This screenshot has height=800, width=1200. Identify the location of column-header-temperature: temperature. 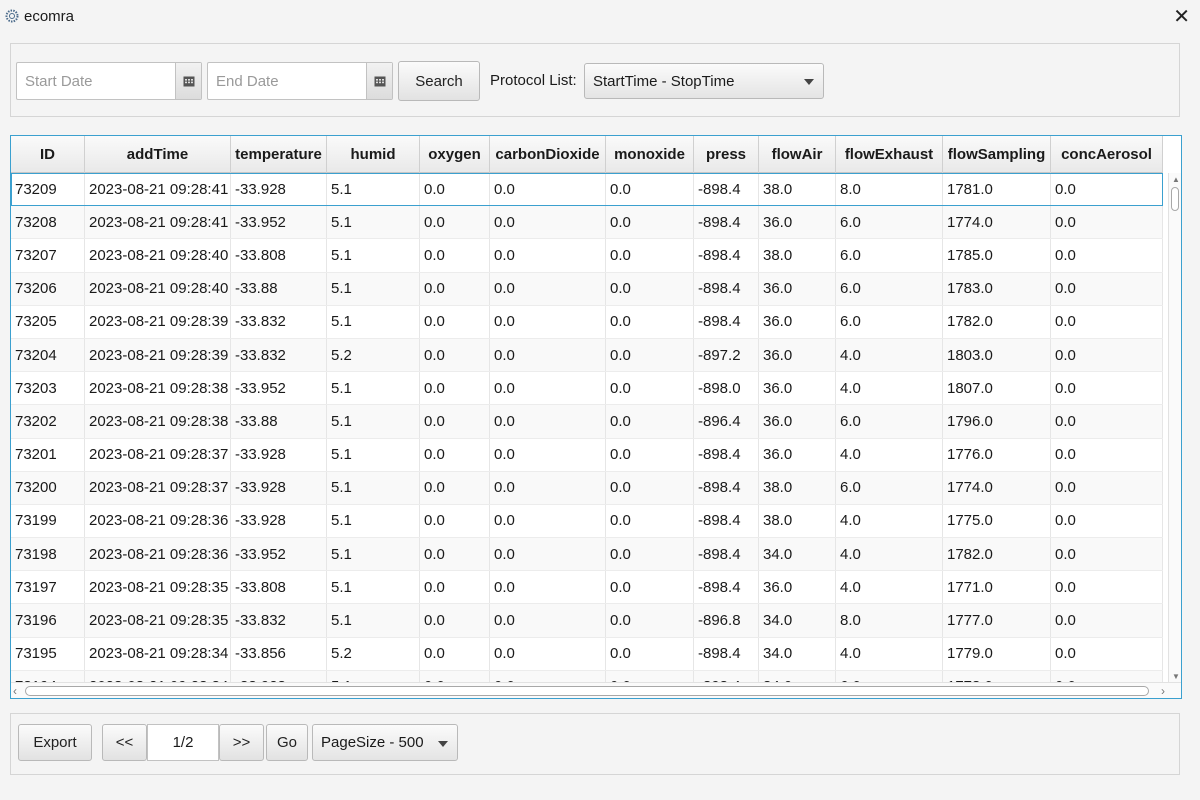
(279, 154).